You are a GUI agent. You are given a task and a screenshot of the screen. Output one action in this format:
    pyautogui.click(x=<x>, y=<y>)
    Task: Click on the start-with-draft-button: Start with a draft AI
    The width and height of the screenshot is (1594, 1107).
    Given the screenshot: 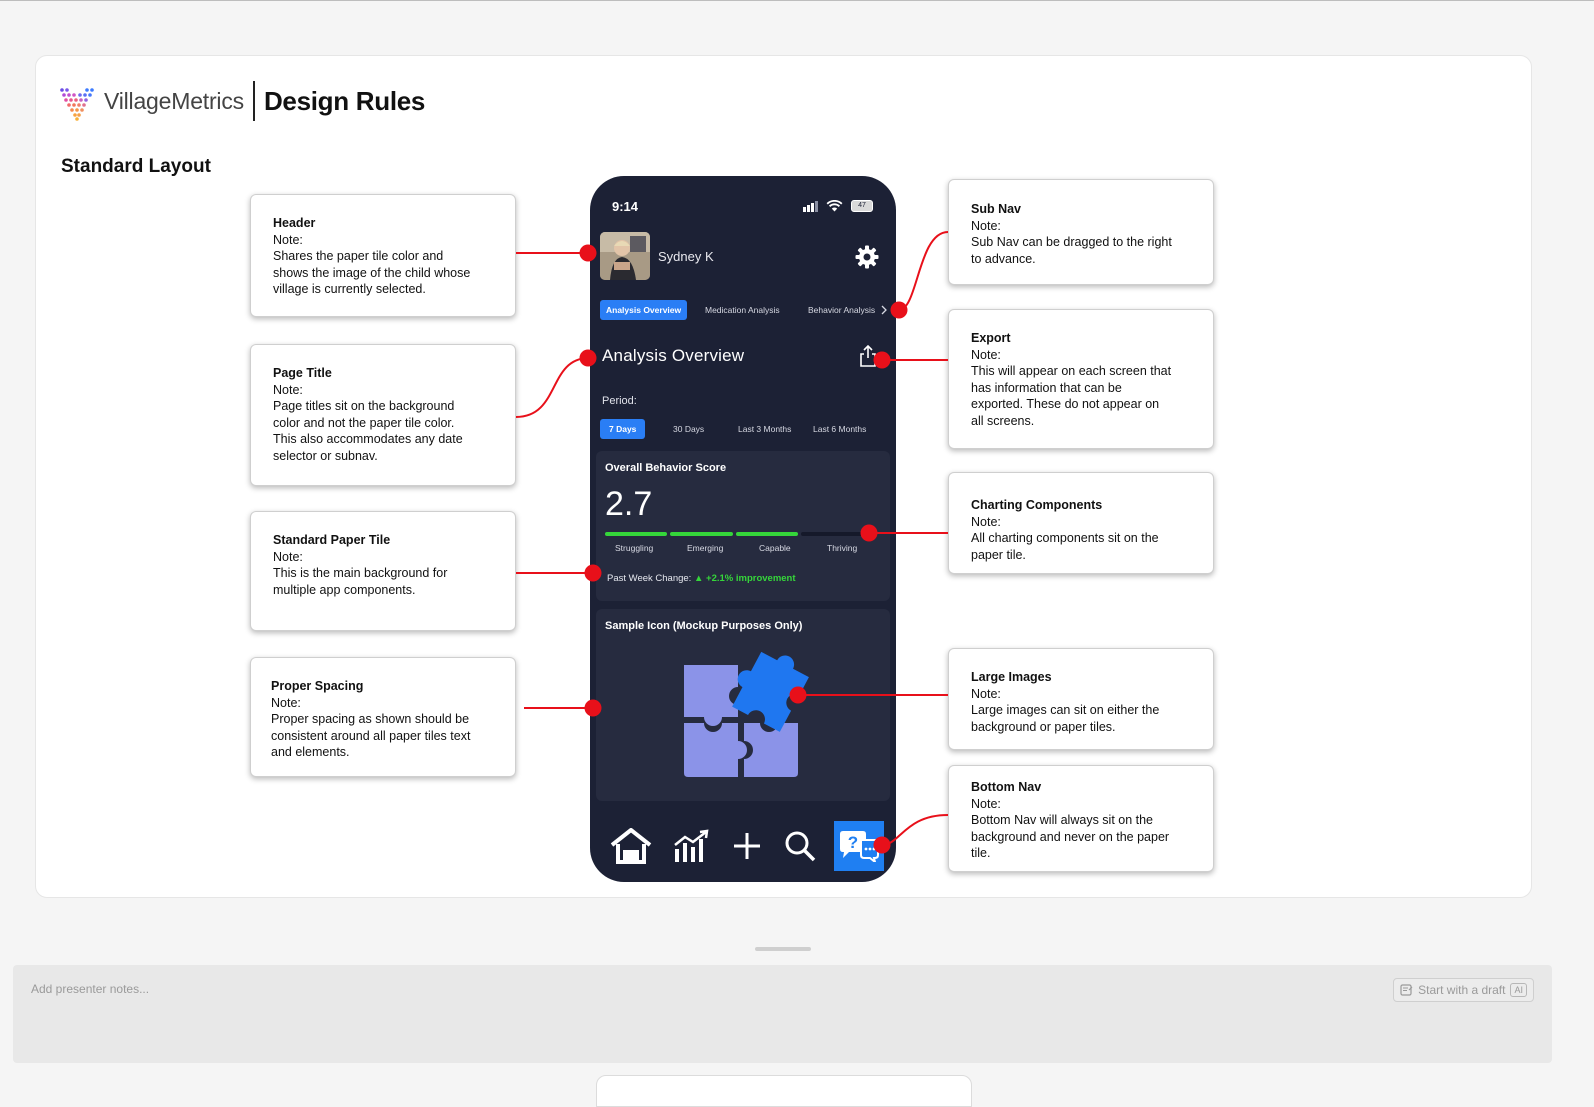 What is the action you would take?
    pyautogui.click(x=1463, y=990)
    